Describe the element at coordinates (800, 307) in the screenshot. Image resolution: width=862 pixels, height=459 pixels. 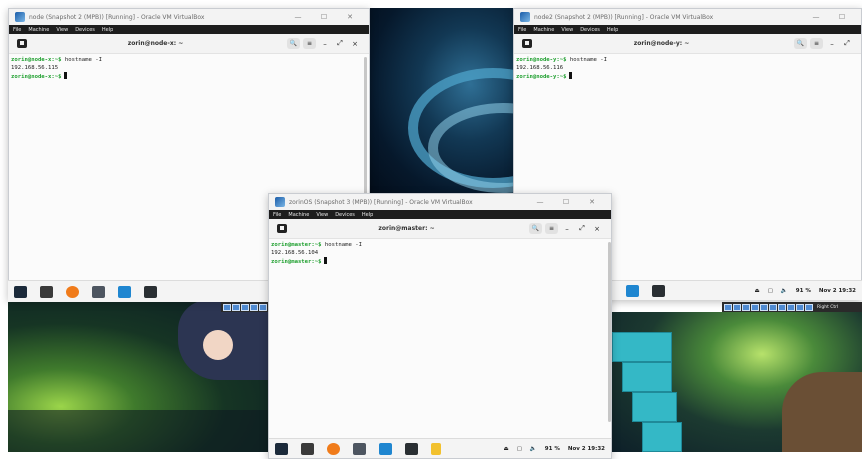
I see `mouse-integration-icon` at that location.